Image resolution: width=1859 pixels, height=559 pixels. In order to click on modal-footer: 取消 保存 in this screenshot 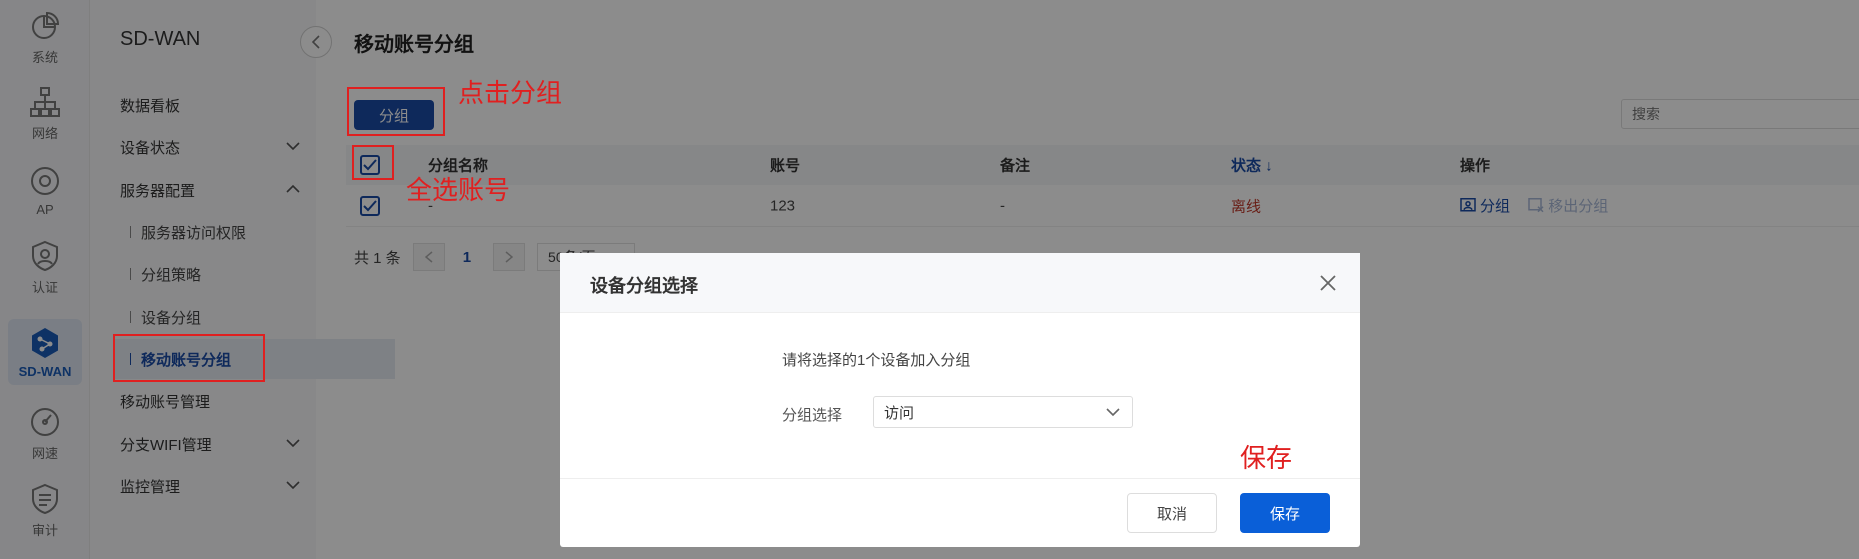, I will do `click(960, 512)`.